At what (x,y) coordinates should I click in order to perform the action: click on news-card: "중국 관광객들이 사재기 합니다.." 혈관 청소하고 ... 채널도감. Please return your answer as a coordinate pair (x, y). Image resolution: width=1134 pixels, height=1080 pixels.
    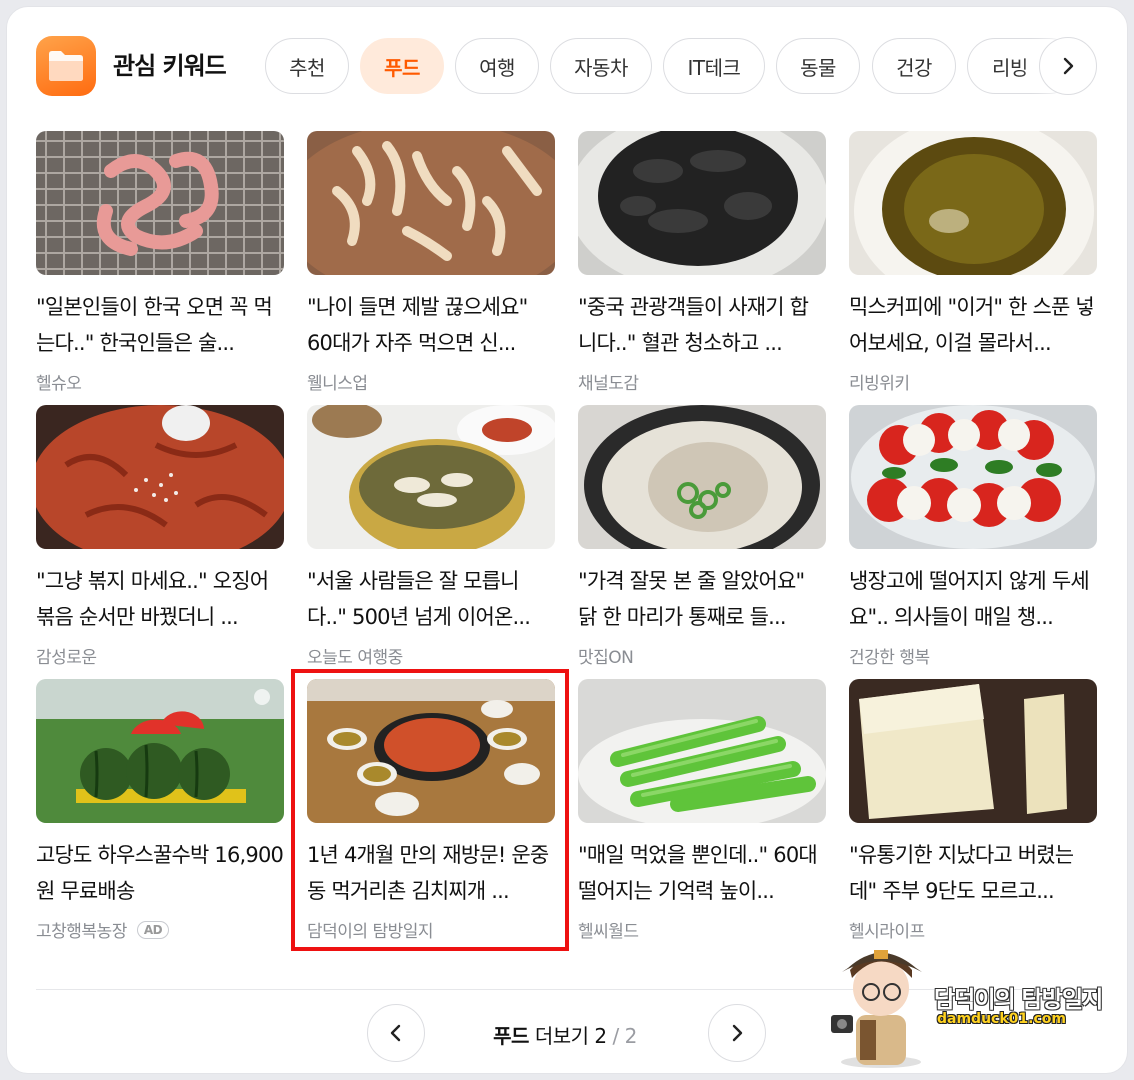
    Looking at the image, I should click on (702, 262).